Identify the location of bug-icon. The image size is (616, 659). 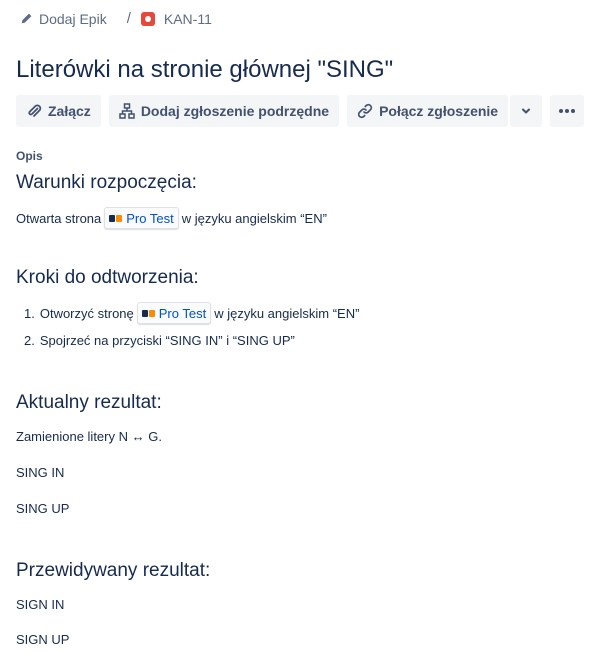
(147, 18).